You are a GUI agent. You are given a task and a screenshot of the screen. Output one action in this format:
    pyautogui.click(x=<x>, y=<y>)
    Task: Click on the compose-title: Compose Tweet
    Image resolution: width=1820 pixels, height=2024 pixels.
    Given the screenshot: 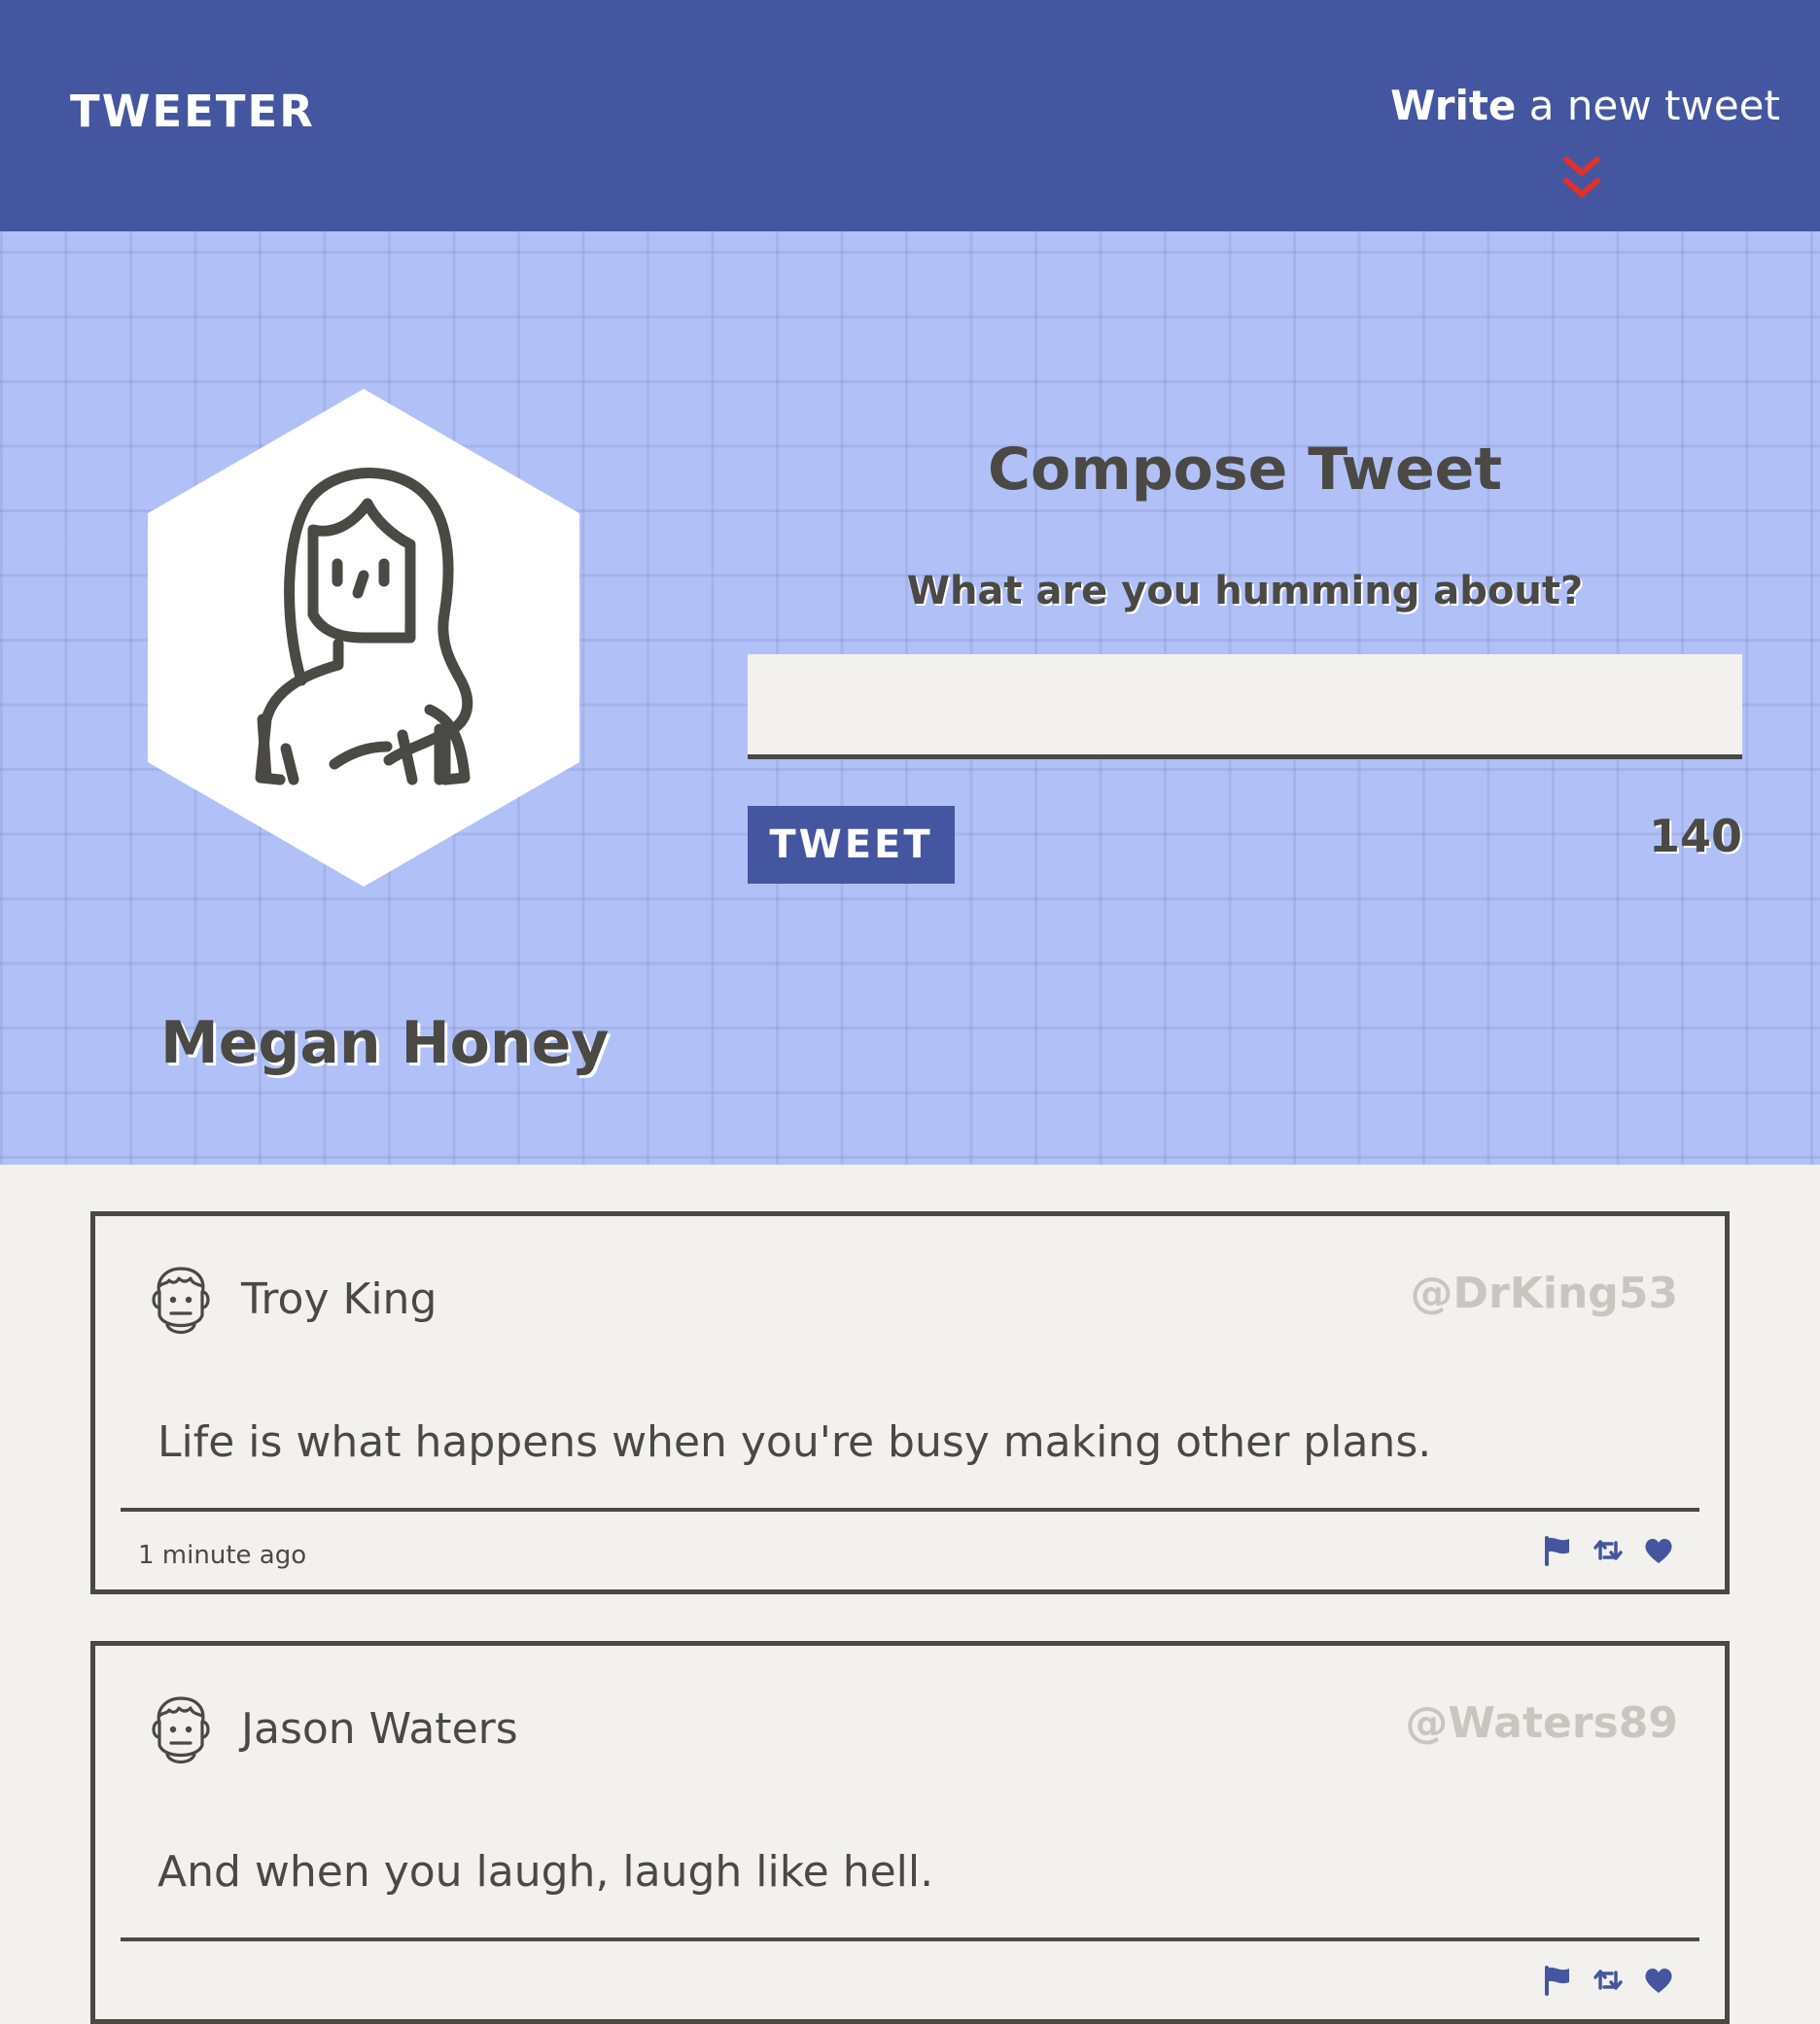 What is the action you would take?
    pyautogui.click(x=1245, y=470)
    